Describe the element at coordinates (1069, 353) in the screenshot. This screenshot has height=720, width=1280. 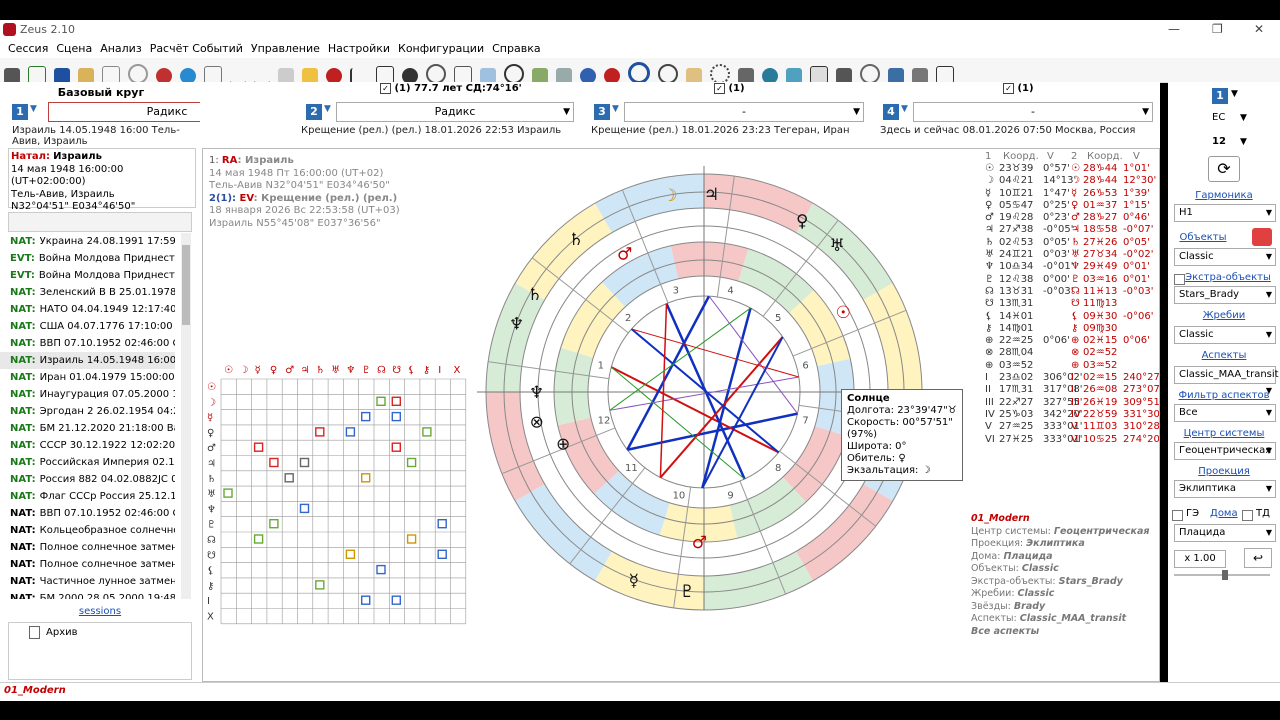
I see `planet-row: ⊗ 28♏04 ⊗ 02♒52` at that location.